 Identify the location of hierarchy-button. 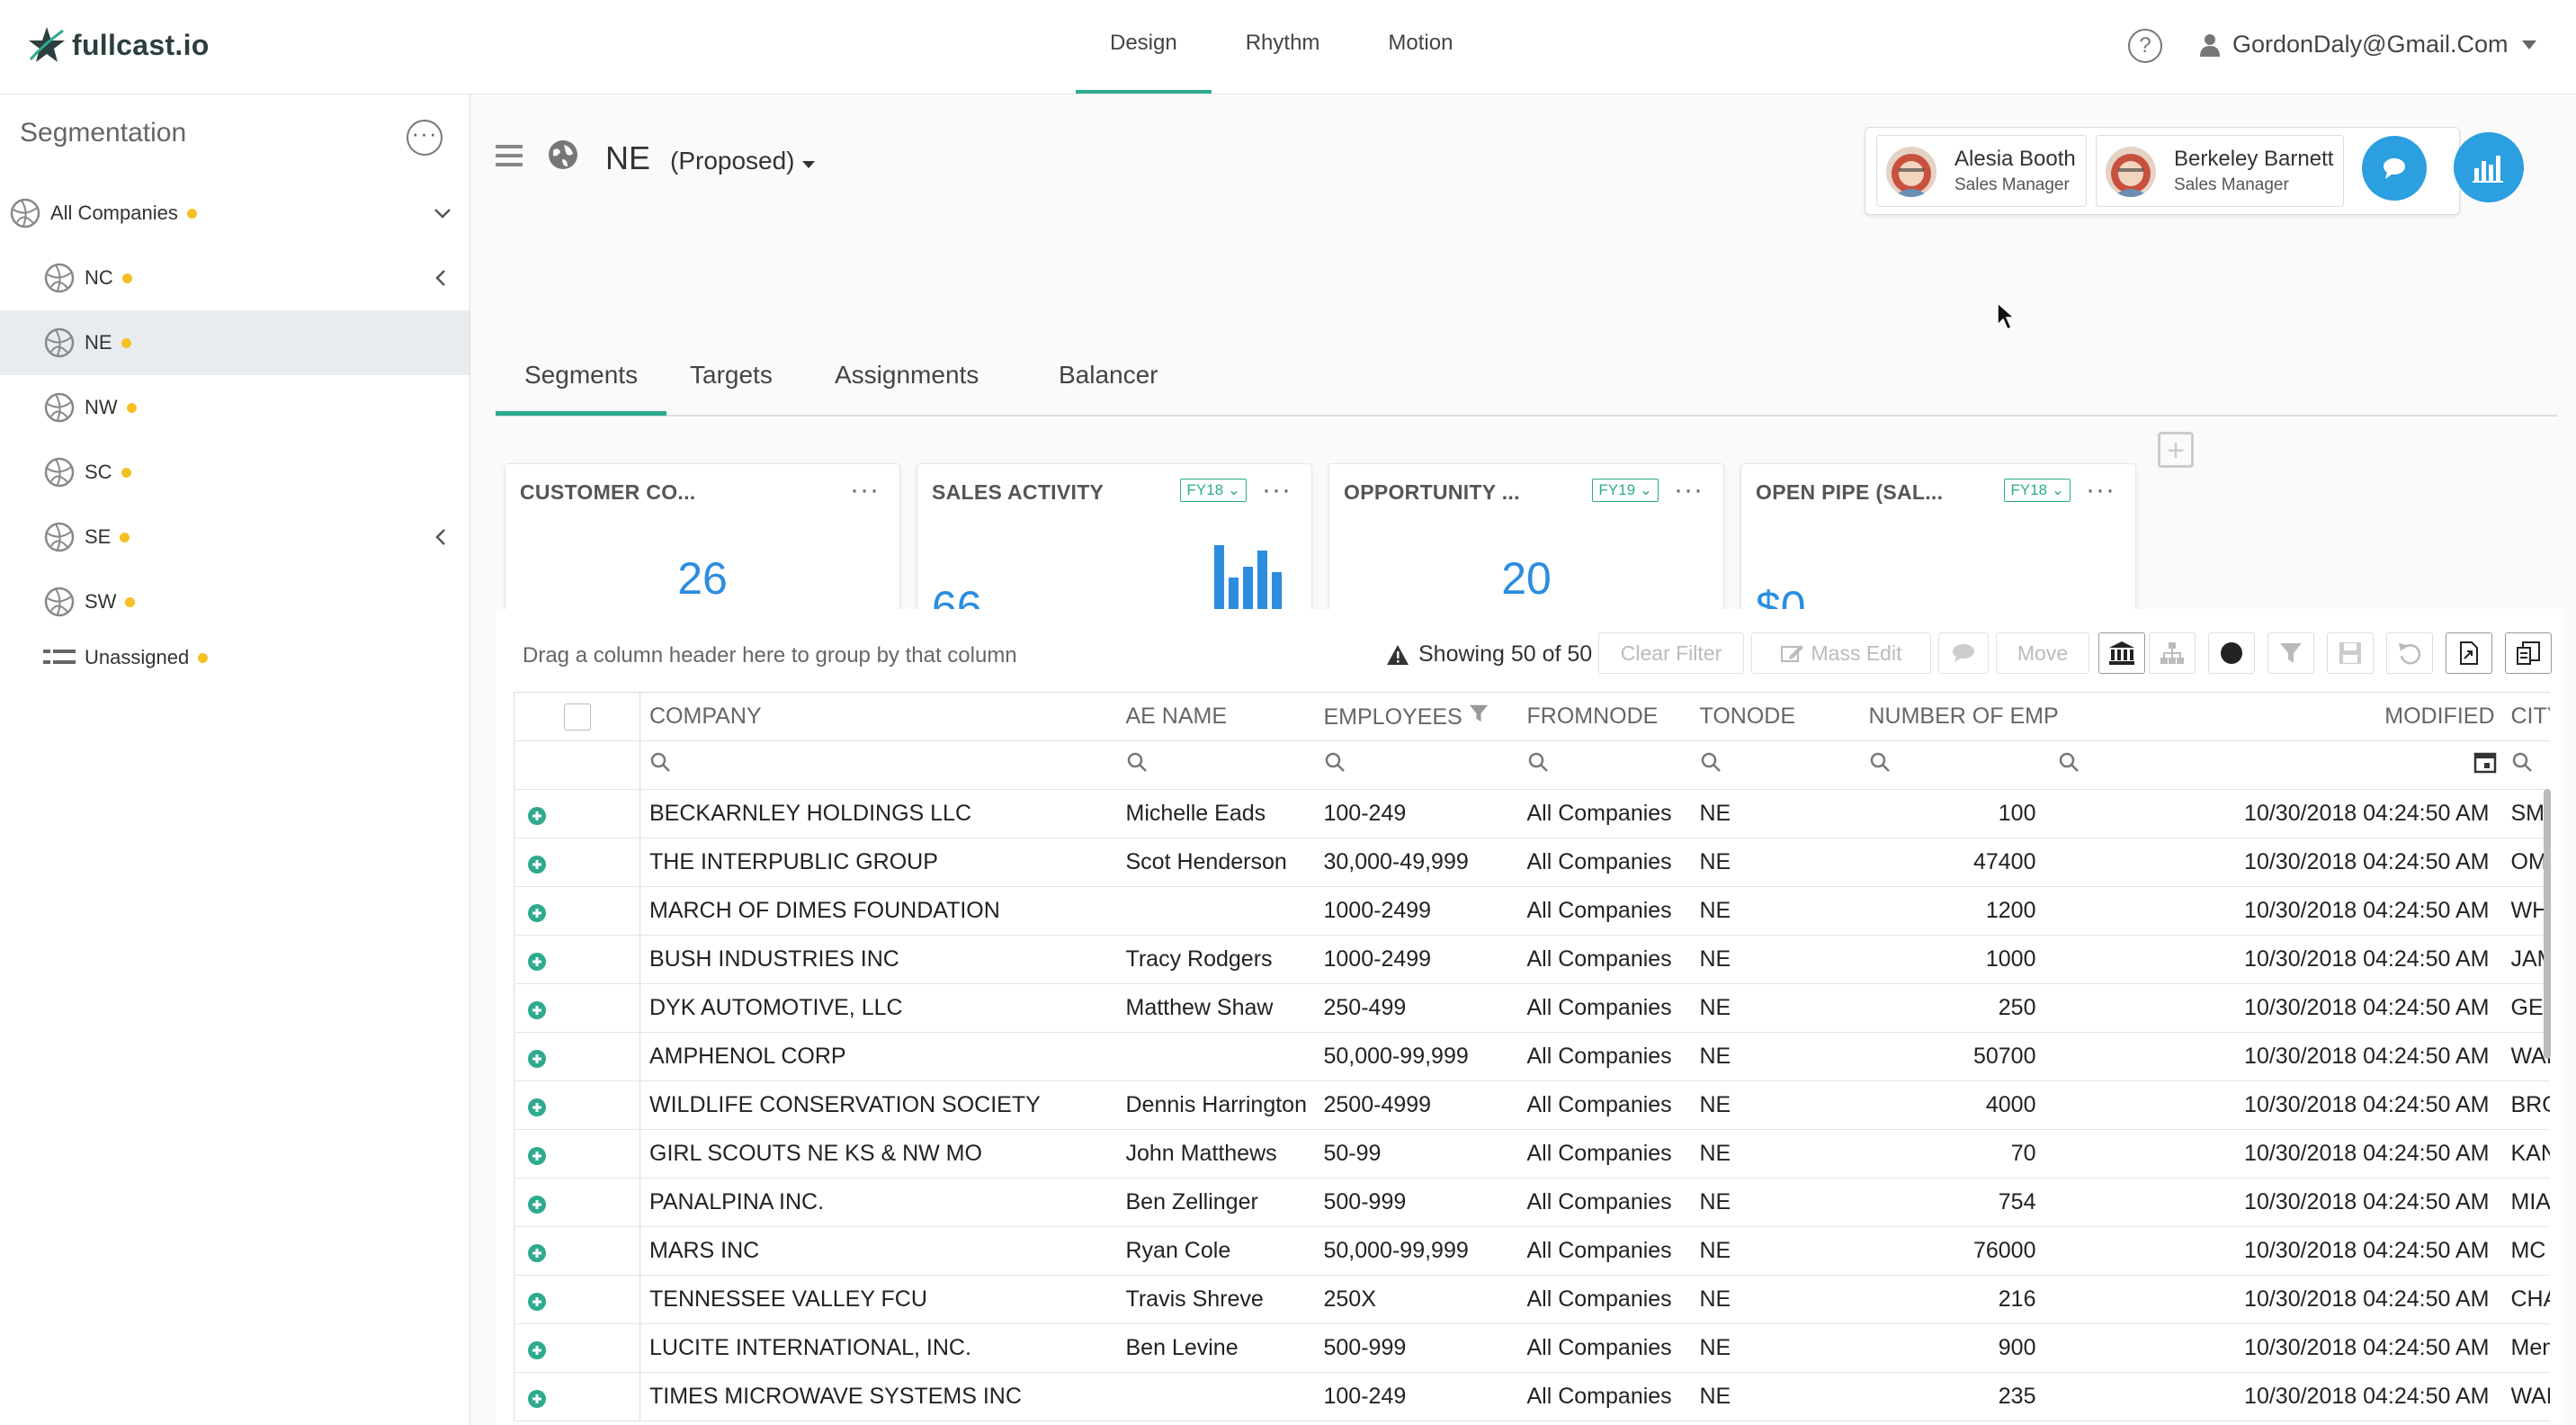
(2172, 653).